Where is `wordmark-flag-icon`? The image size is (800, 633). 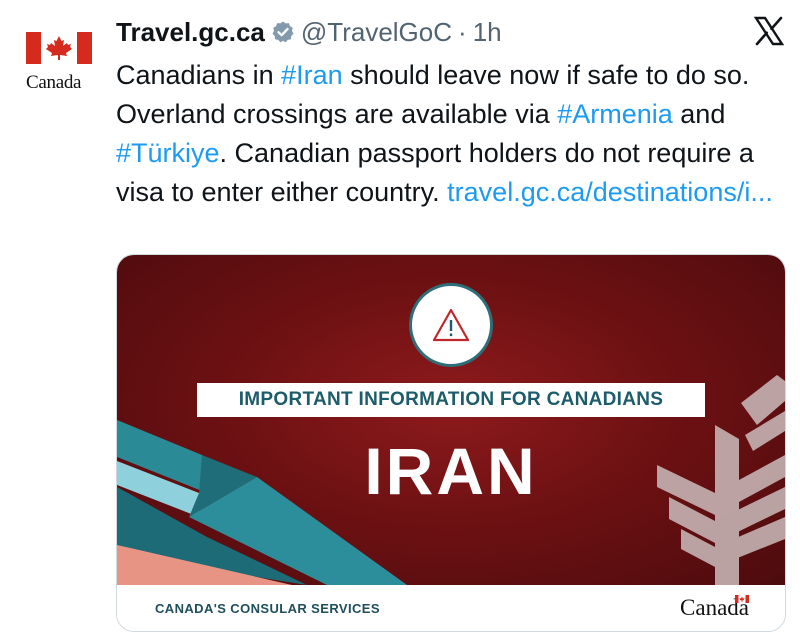
wordmark-flag-icon is located at coordinates (742, 599).